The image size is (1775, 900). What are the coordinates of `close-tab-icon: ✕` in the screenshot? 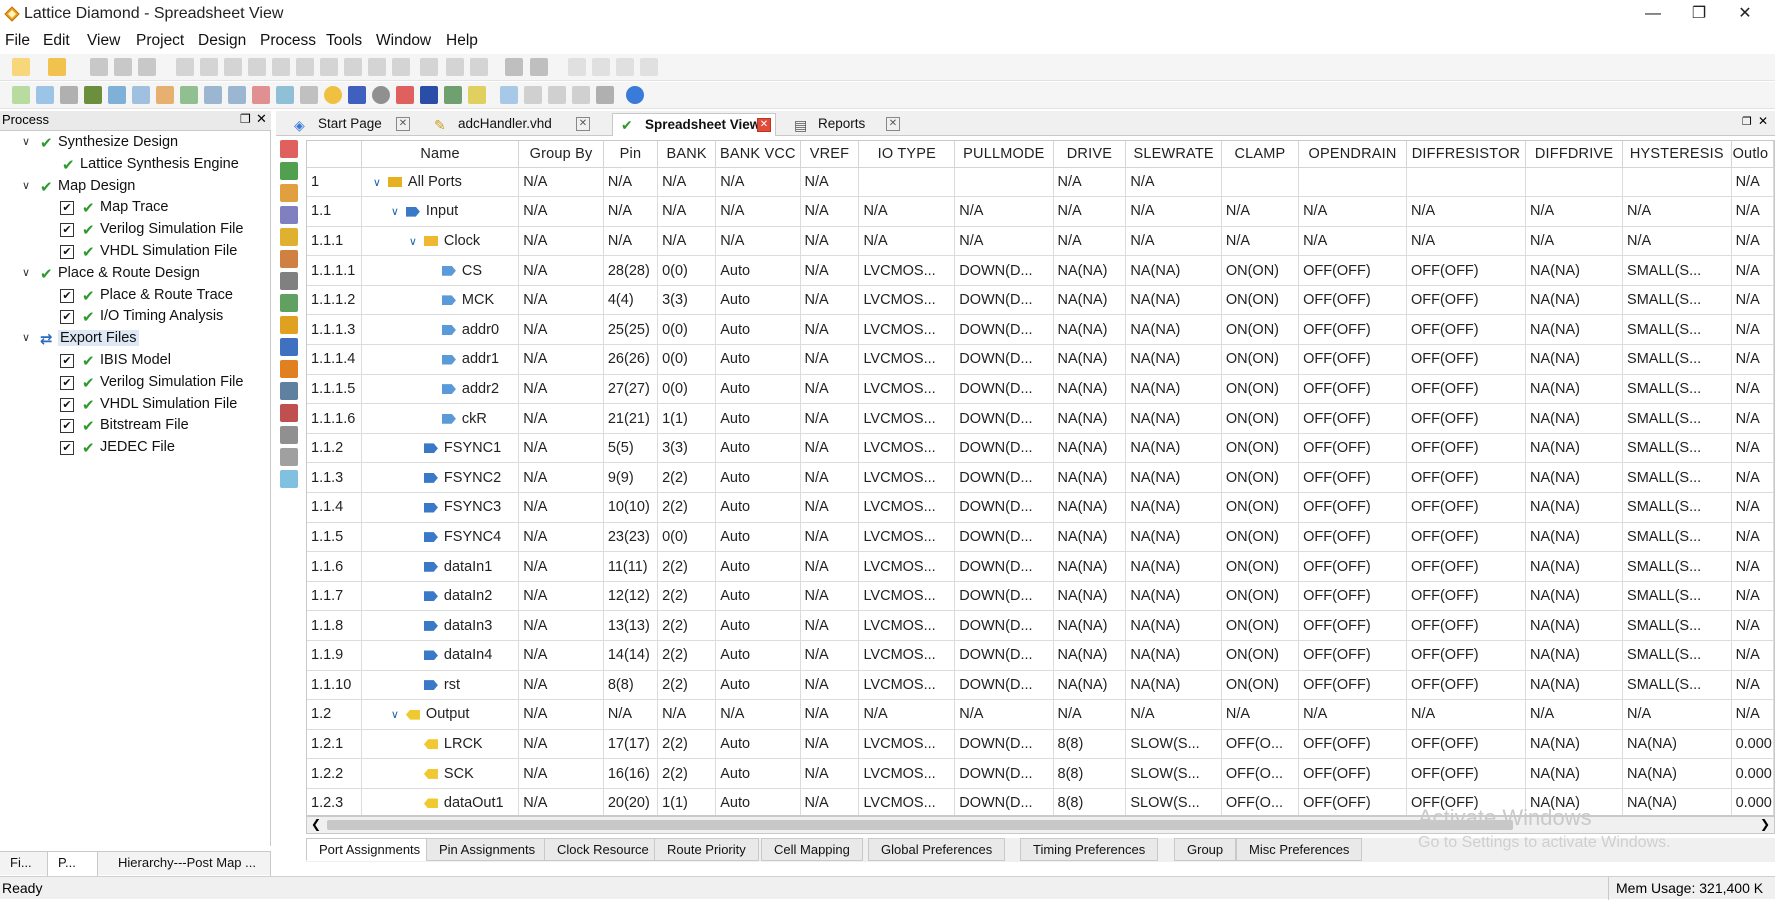 It's located at (583, 124).